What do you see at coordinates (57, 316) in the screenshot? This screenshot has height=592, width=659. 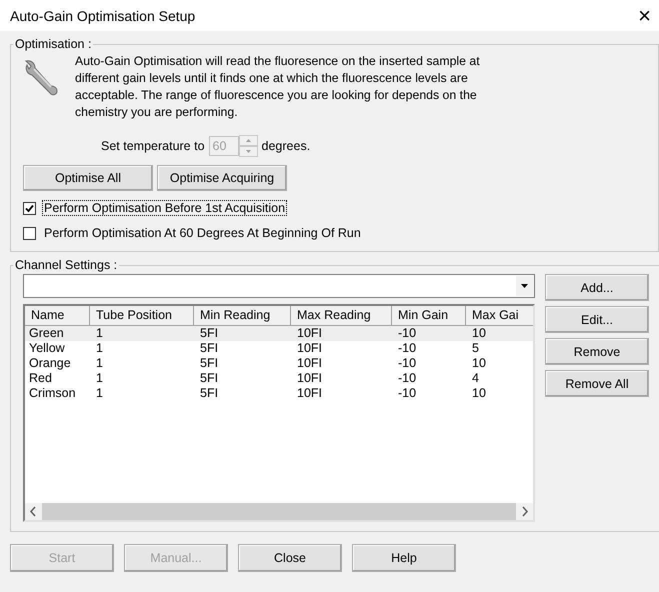 I see `column-header: Name` at bounding box center [57, 316].